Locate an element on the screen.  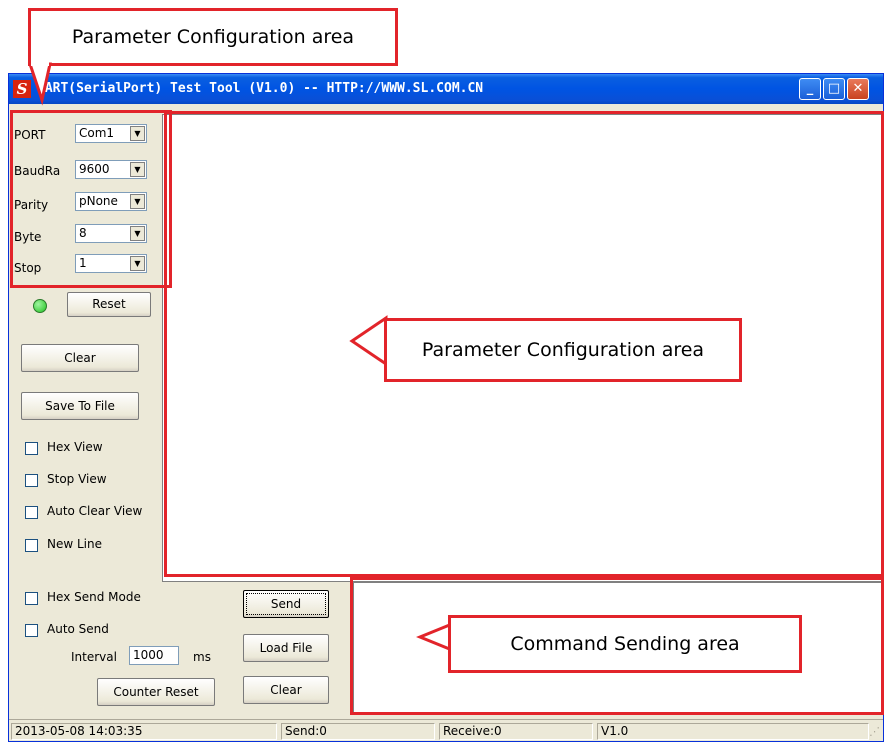
top-callout-pointer is located at coordinates (39, 84).